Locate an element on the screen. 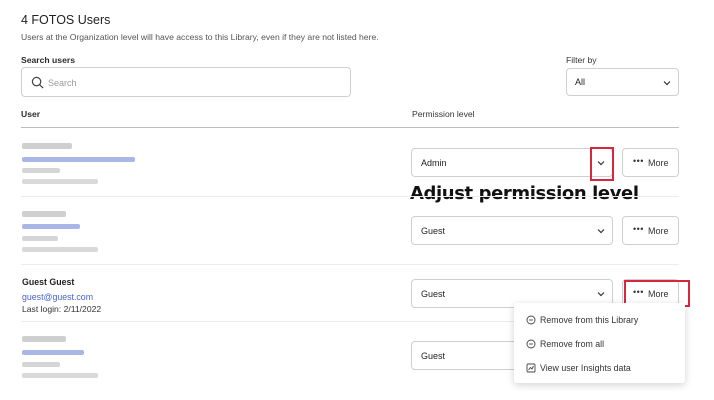 The width and height of the screenshot is (714, 400). chart-icon is located at coordinates (531, 368).